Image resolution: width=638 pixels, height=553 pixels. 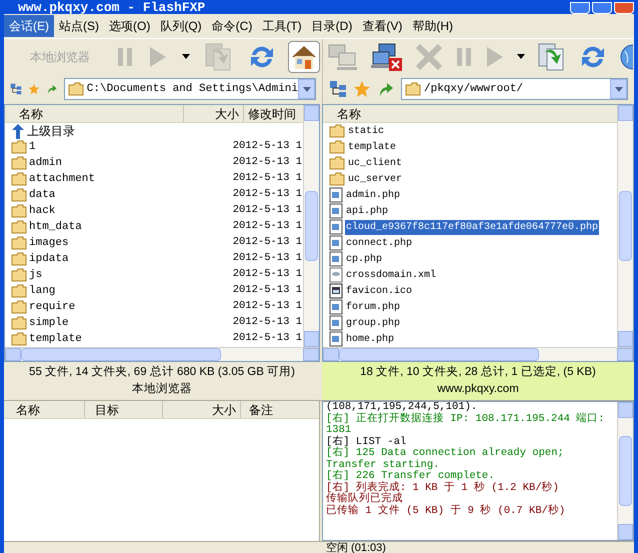 What do you see at coordinates (373, 307) in the screenshot?
I see `file-name: forum.php` at bounding box center [373, 307].